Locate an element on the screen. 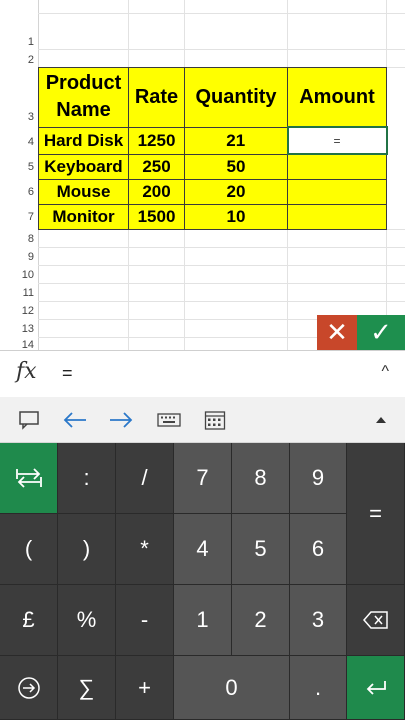 The width and height of the screenshot is (405, 720). row-number: 9 is located at coordinates (17, 257).